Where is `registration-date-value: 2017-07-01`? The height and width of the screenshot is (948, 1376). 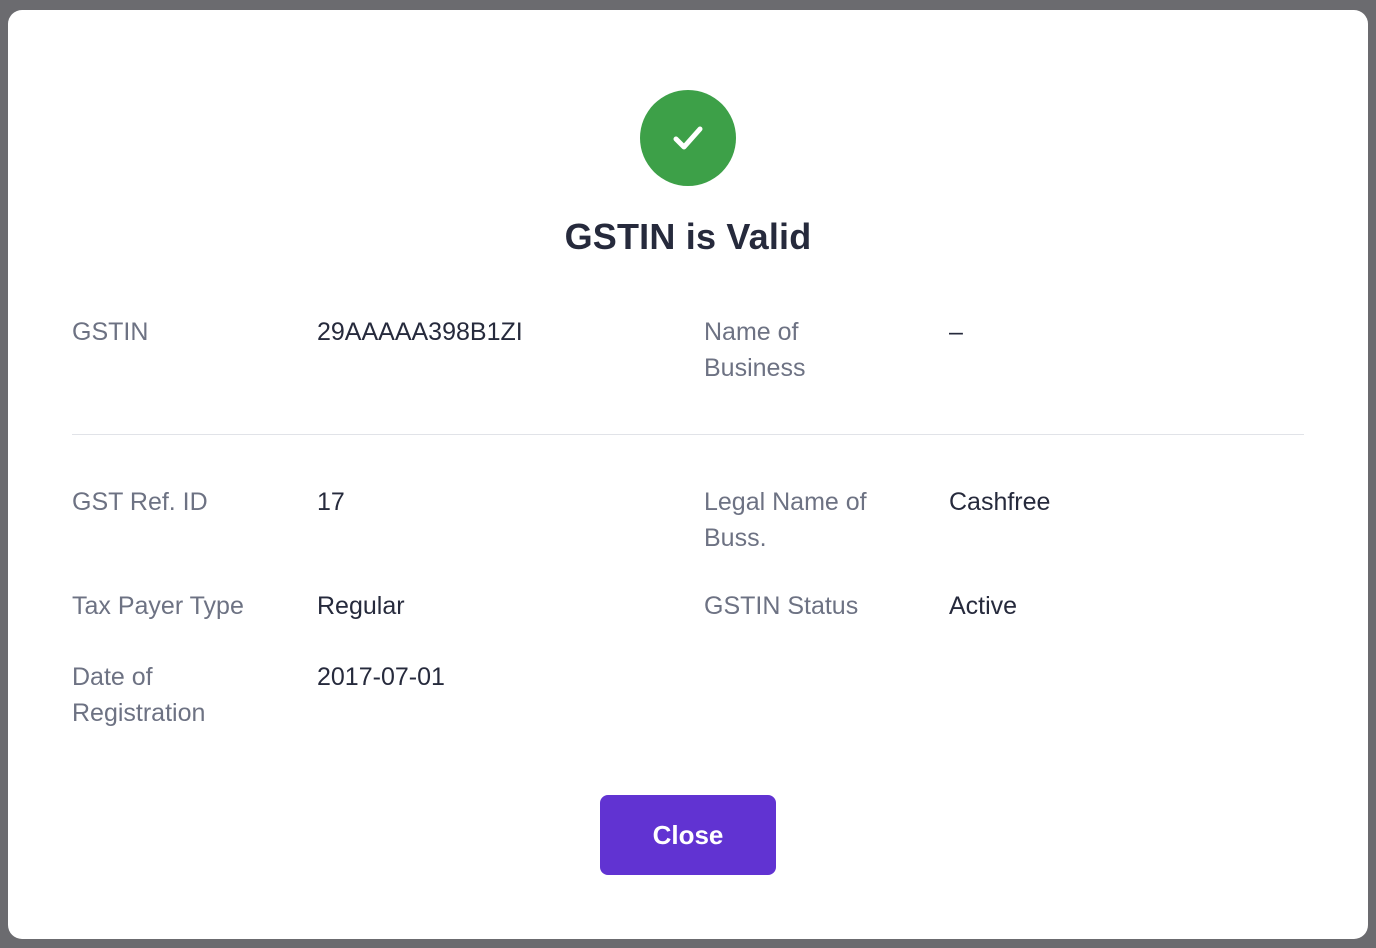
registration-date-value: 2017-07-01 is located at coordinates (381, 677).